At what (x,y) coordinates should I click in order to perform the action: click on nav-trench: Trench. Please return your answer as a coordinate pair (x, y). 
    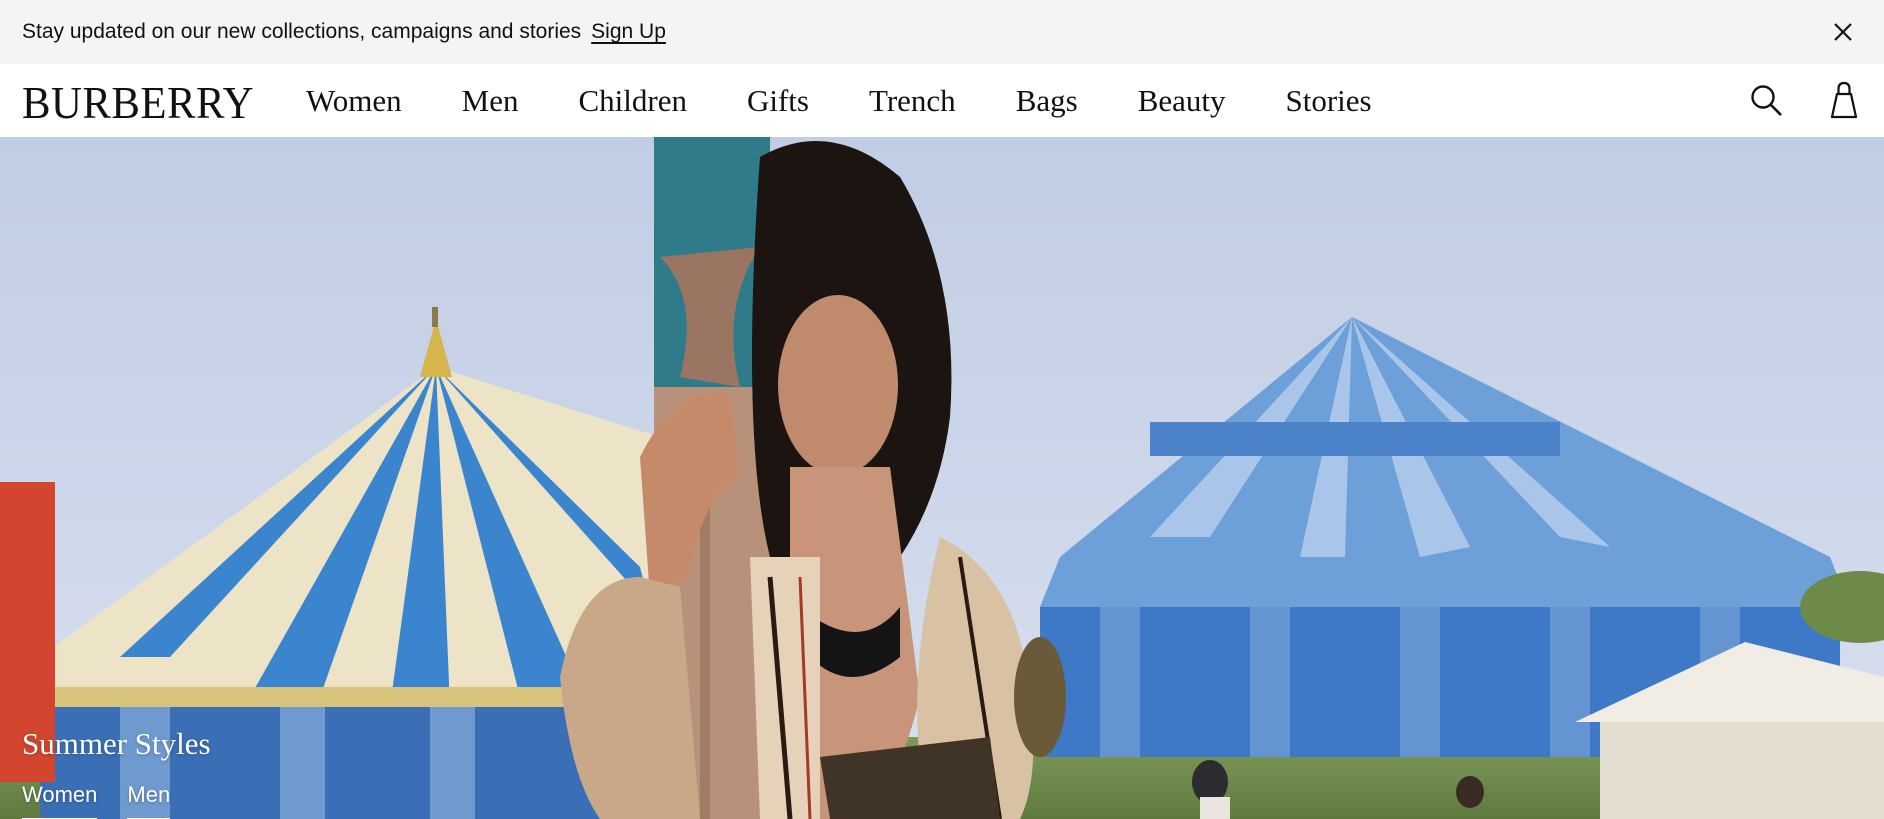
    Looking at the image, I should click on (912, 101).